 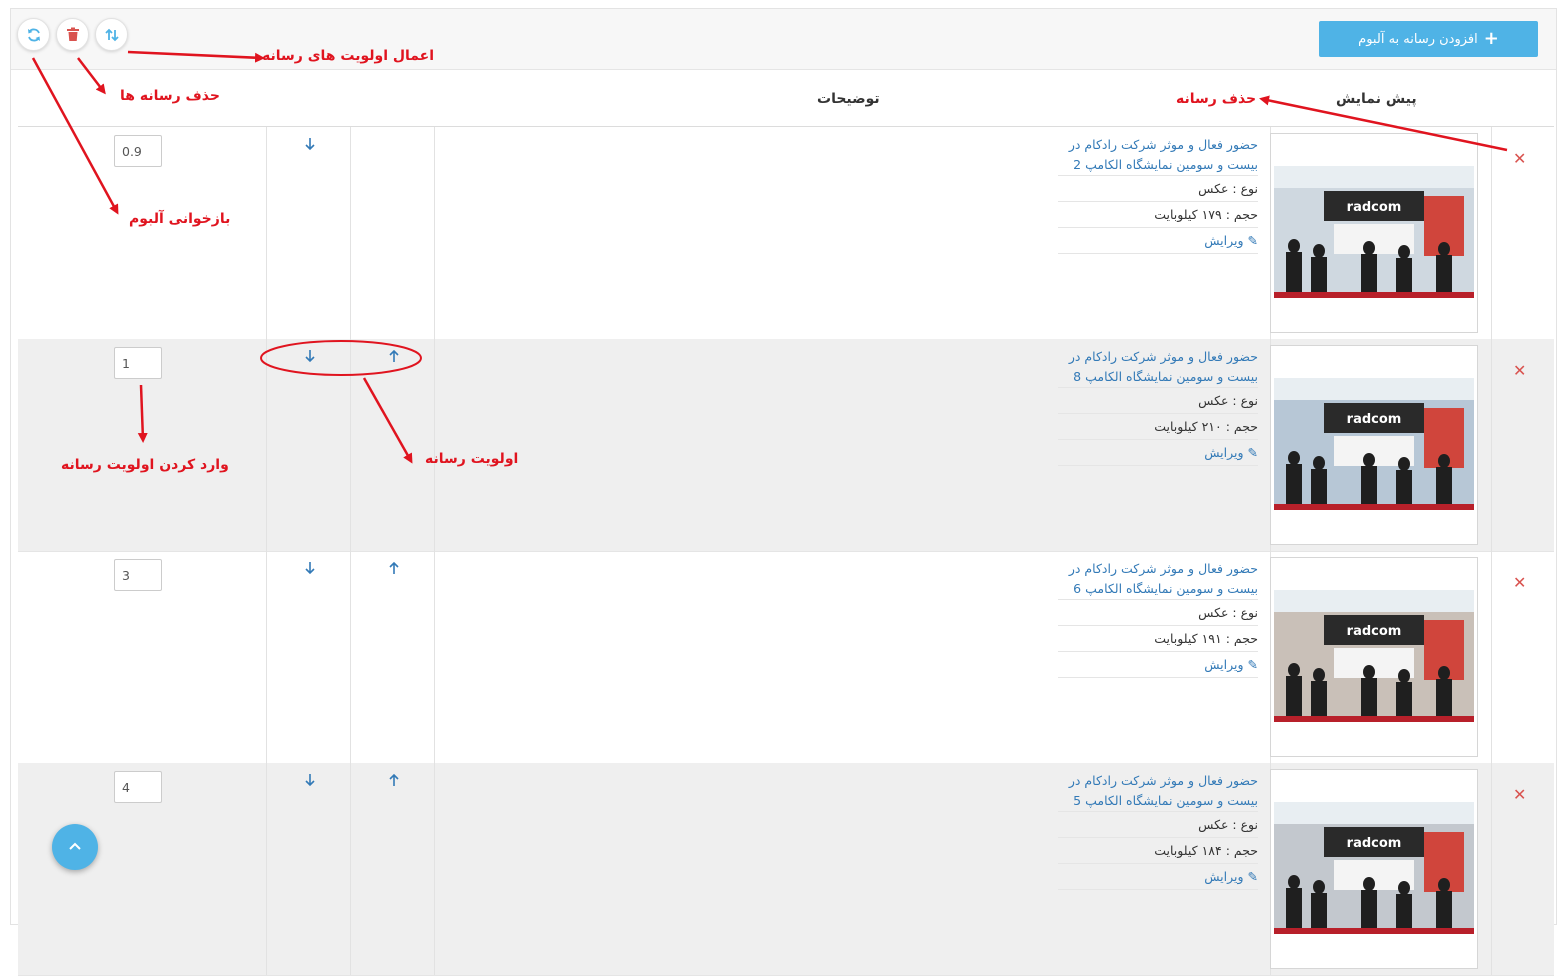 I want to click on annotation-enter-priority: وارد کردن اولویت رسانه, so click(x=145, y=465).